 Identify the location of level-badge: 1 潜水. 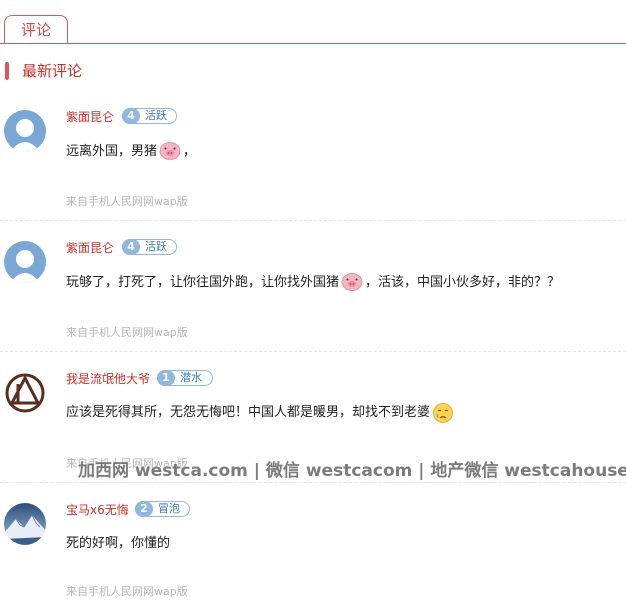
(185, 378).